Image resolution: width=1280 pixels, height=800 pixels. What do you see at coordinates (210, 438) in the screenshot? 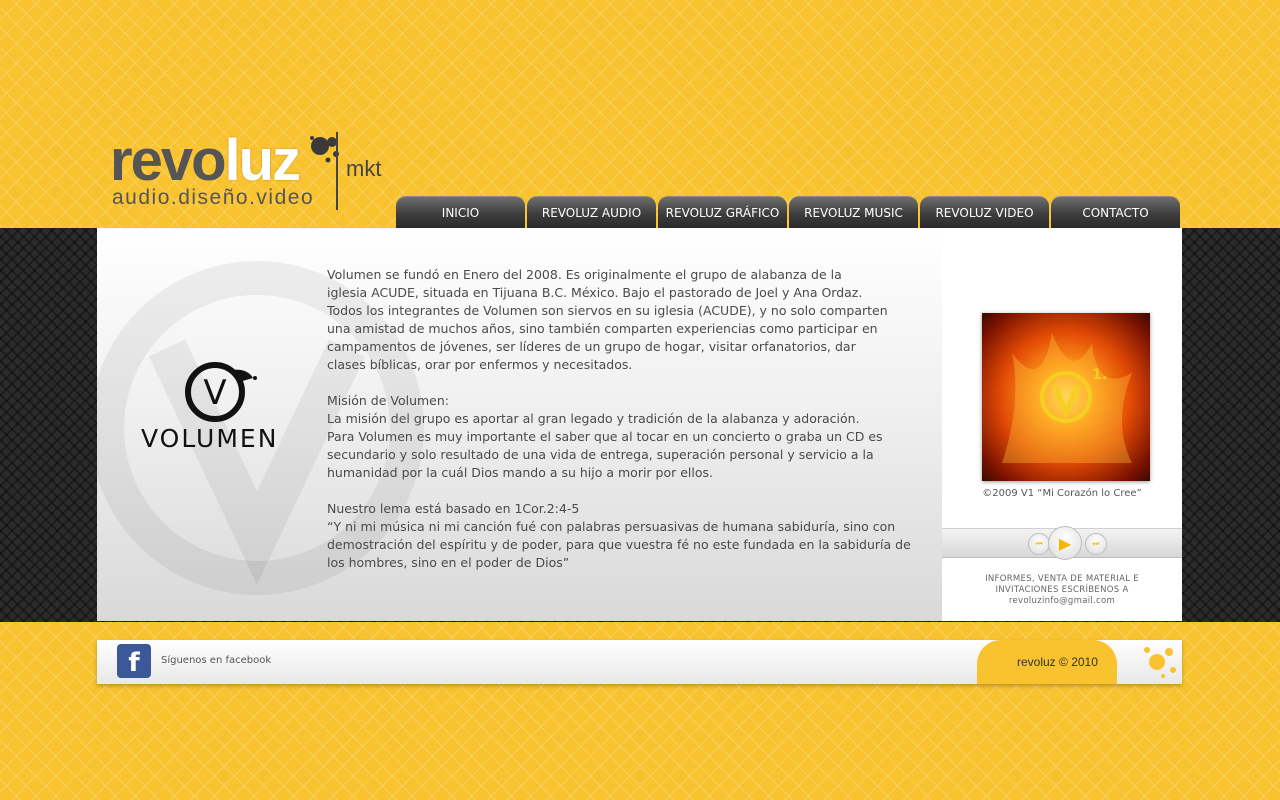
I see `brand-name: VOLUMEN` at bounding box center [210, 438].